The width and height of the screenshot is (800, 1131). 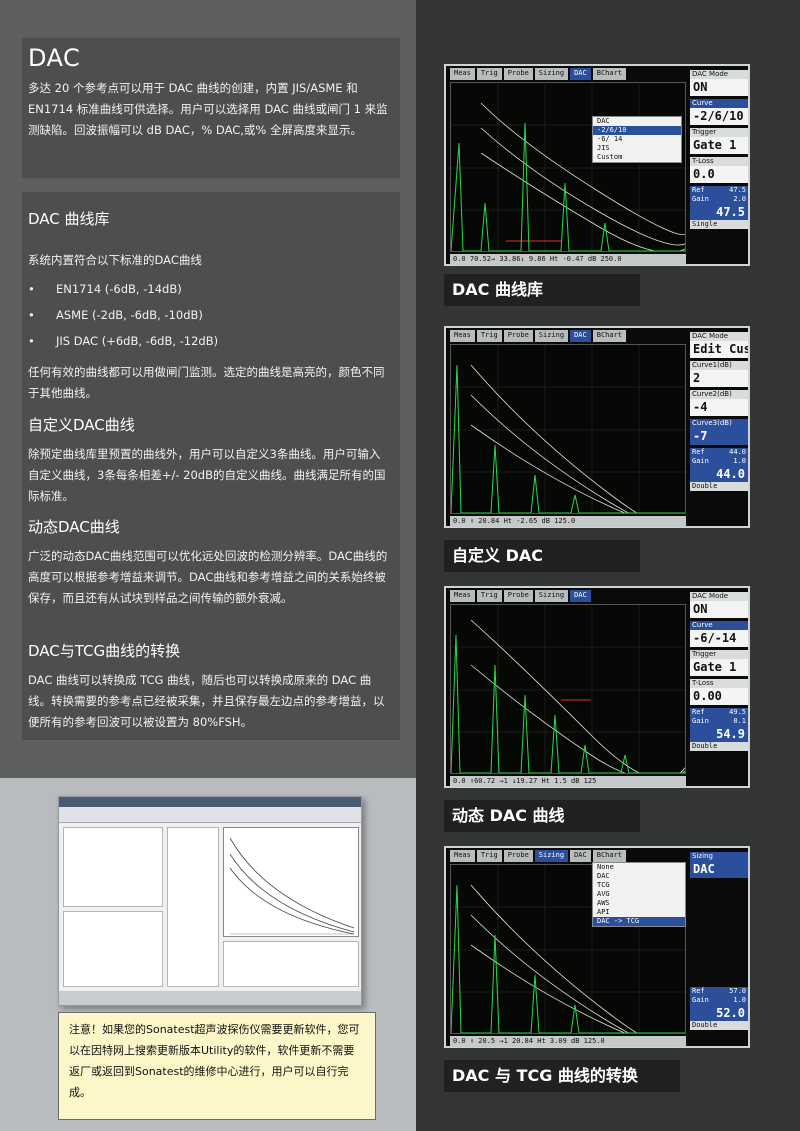 I want to click on menu-item: AVG, so click(x=639, y=894).